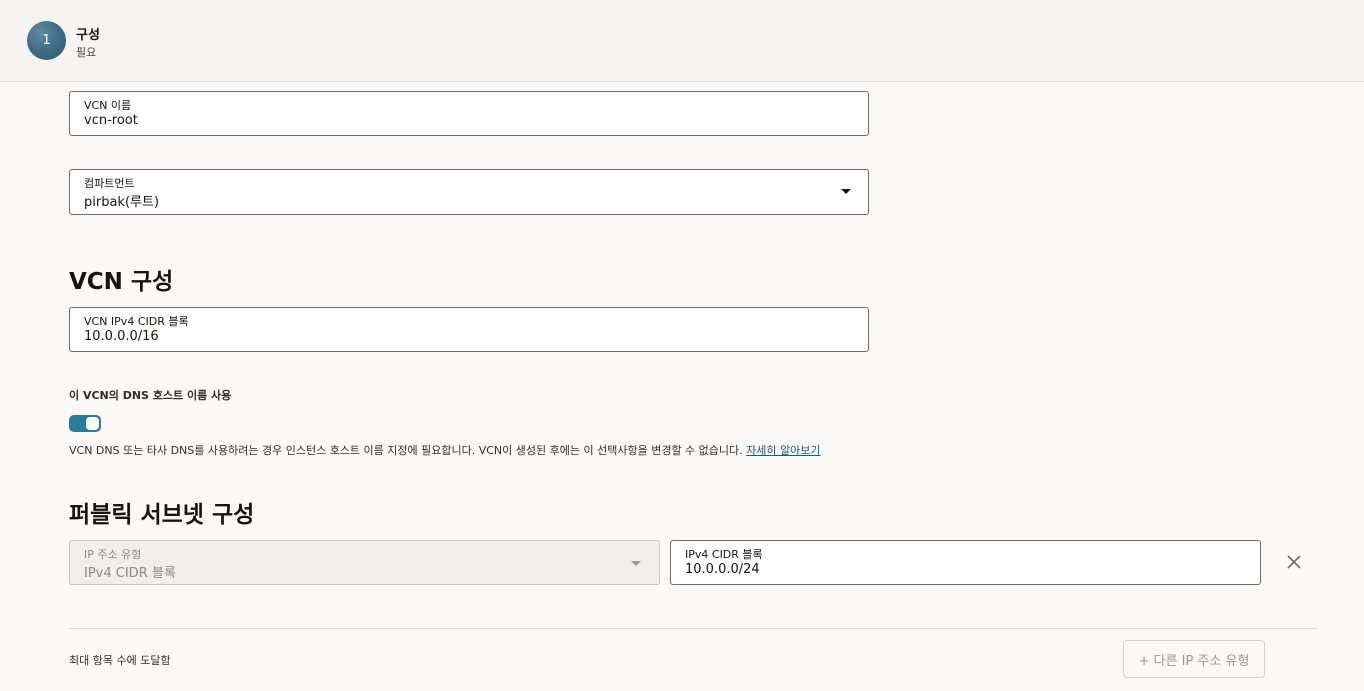 The height and width of the screenshot is (691, 1364). Describe the element at coordinates (722, 569) in the screenshot. I see `subnet-cidr-input: 10.0.0.0/24` at that location.